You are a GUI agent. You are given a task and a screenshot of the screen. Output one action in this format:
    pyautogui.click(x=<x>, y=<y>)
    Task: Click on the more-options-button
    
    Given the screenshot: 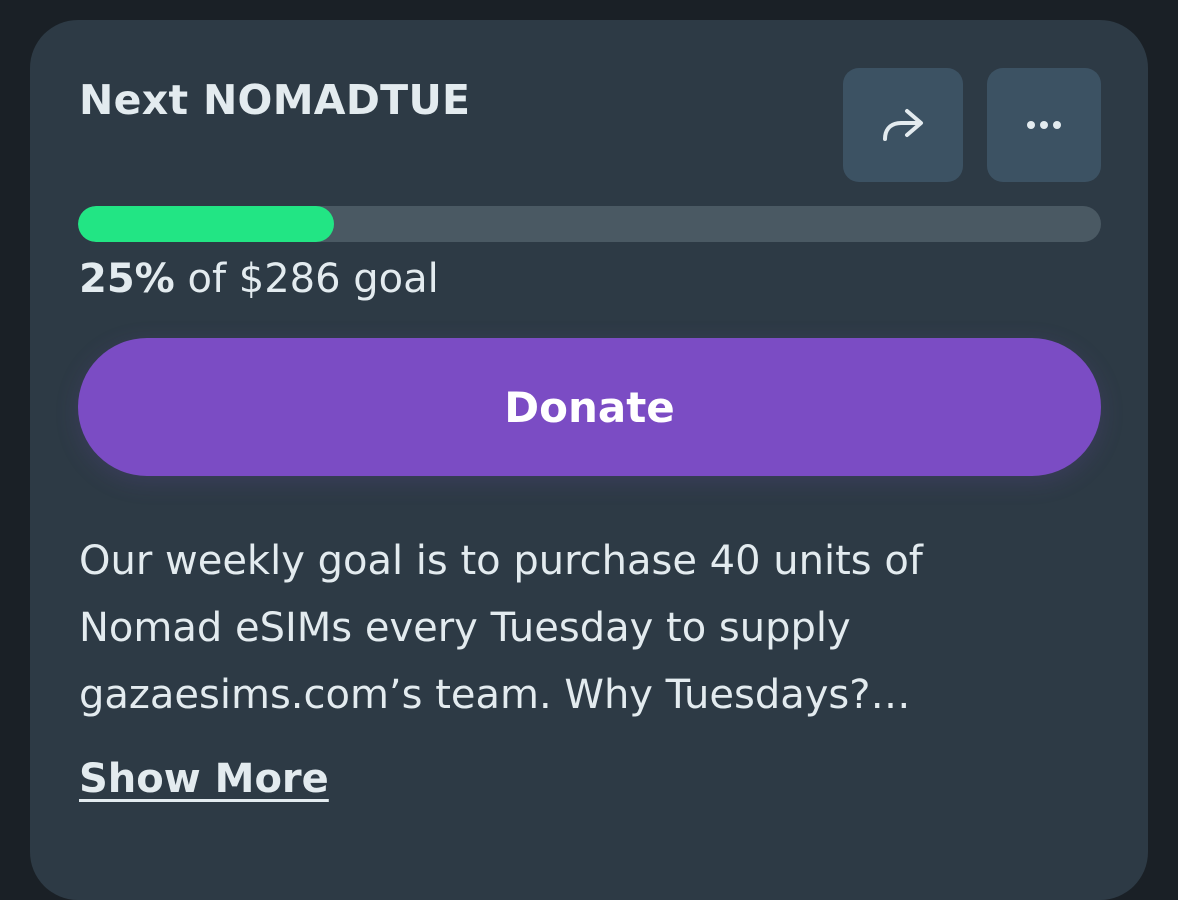 What is the action you would take?
    pyautogui.click(x=1044, y=125)
    